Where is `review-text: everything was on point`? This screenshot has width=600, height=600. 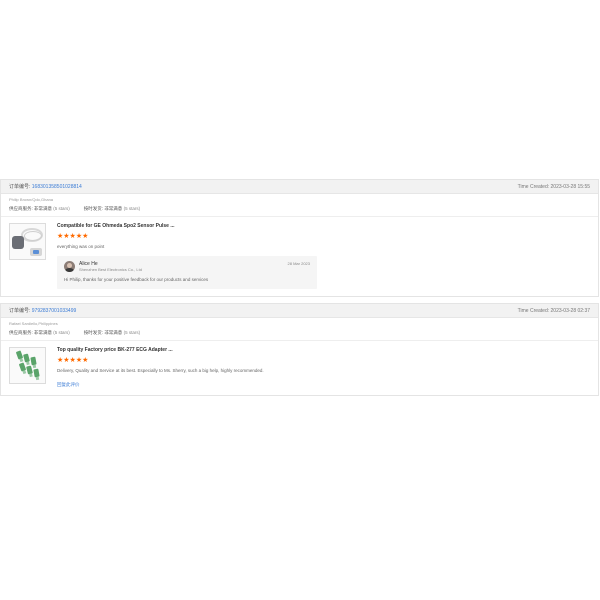 review-text: everything was on point is located at coordinates (81, 246).